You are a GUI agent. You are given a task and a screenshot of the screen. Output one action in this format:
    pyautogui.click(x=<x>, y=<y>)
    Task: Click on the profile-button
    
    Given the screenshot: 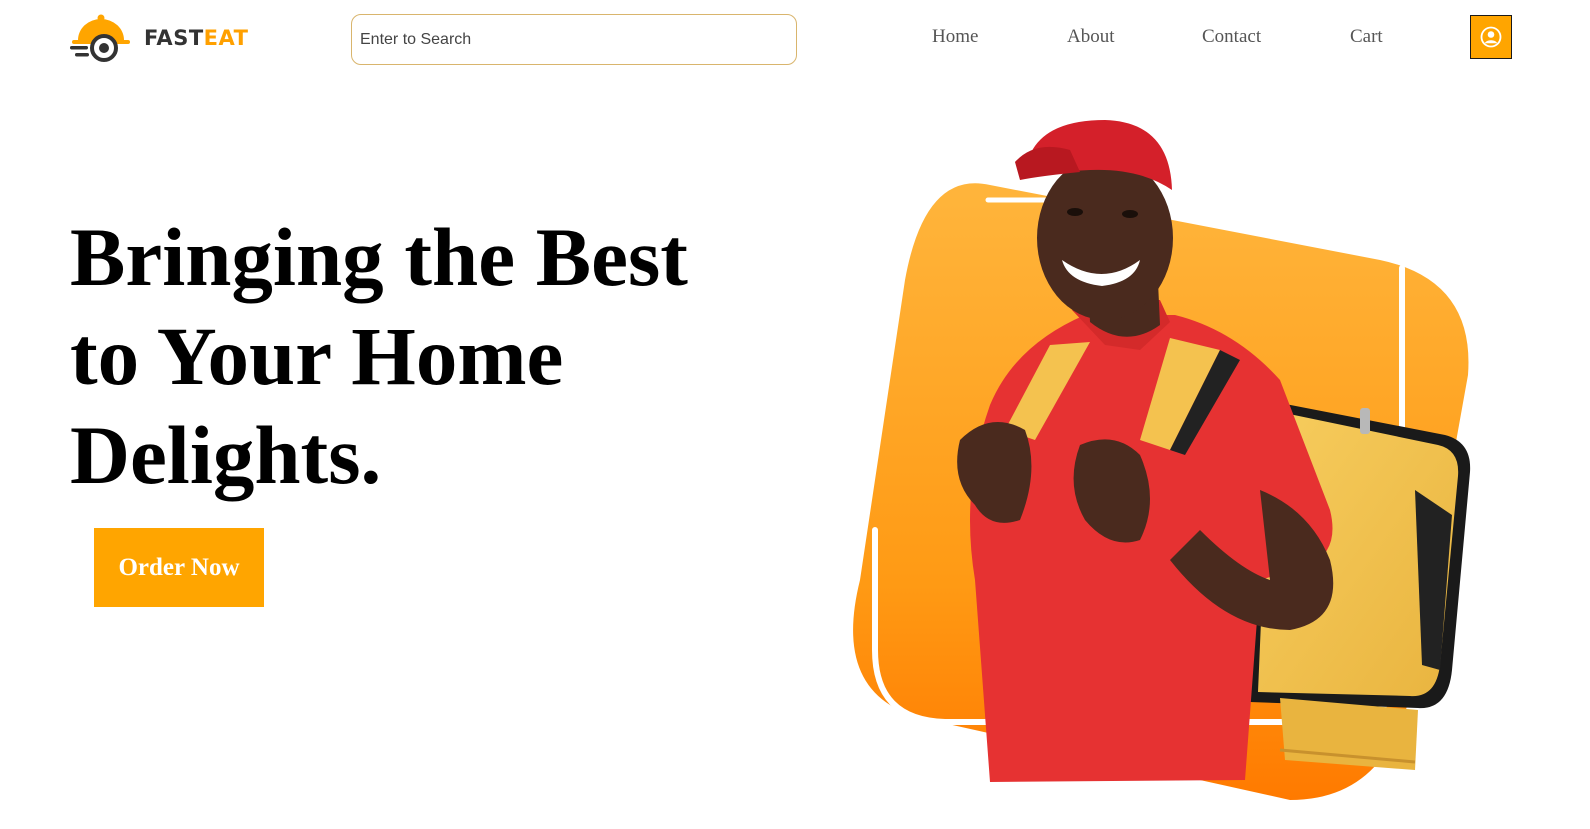 What is the action you would take?
    pyautogui.click(x=1491, y=37)
    